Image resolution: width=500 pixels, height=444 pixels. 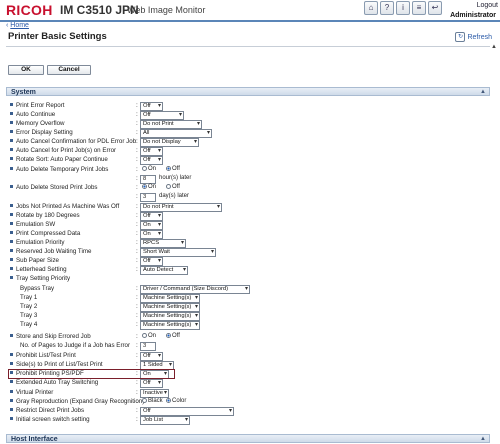 What do you see at coordinates (403, 8) in the screenshot?
I see `info-icon: i` at bounding box center [403, 8].